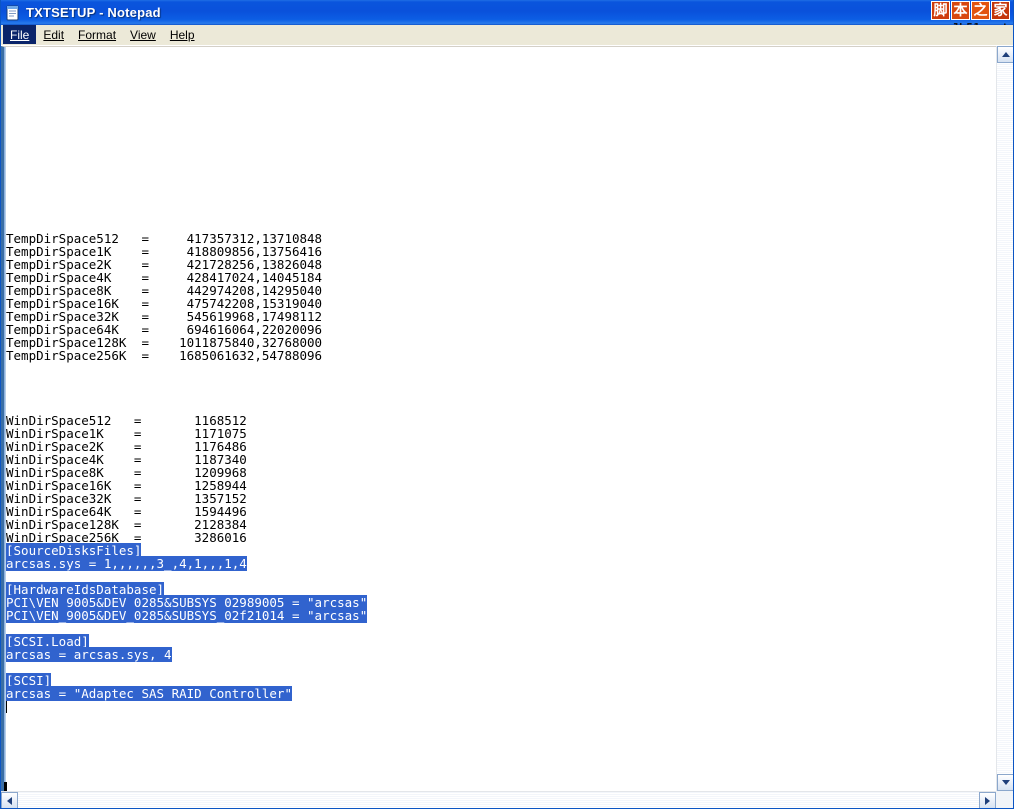 This screenshot has height=809, width=1014. Describe the element at coordinates (149, 693) in the screenshot. I see `selected-text-run: arcsas = "Adaptec SAS RAID Controller"` at that location.